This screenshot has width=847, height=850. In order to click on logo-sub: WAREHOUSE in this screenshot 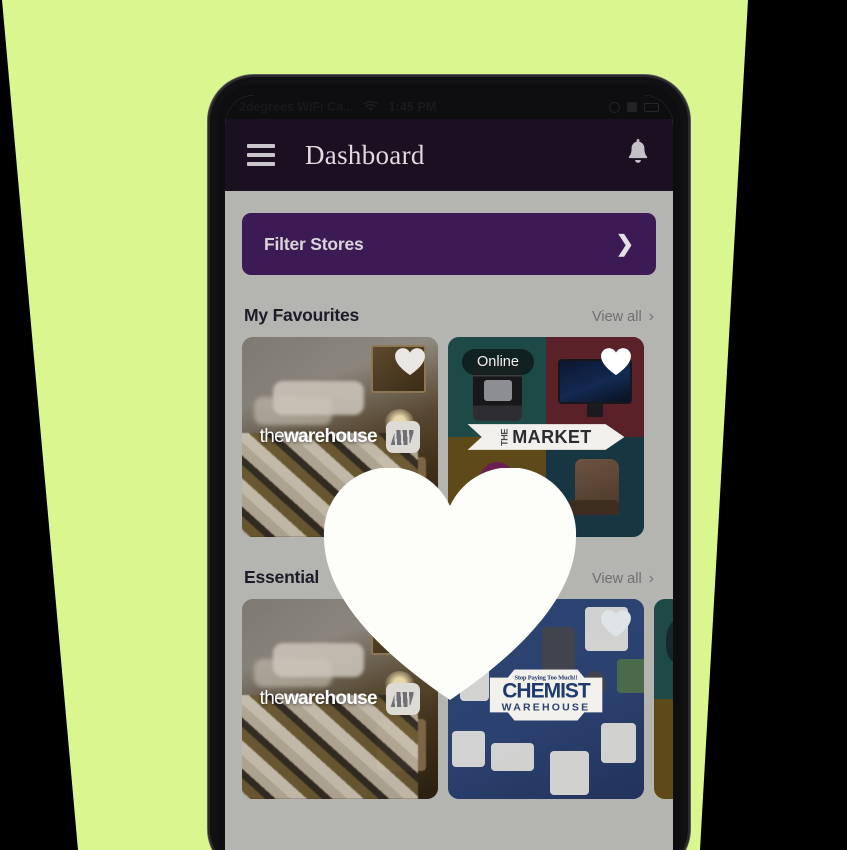, I will do `click(546, 707)`.